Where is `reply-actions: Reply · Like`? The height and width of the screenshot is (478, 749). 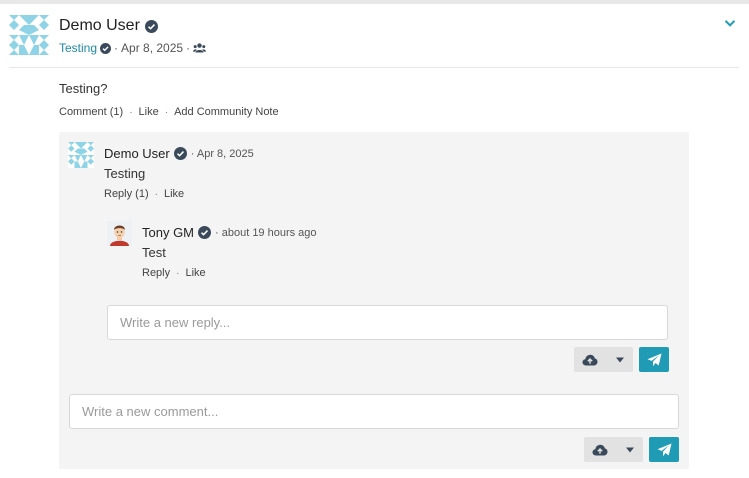
reply-actions: Reply · Like is located at coordinates (174, 273).